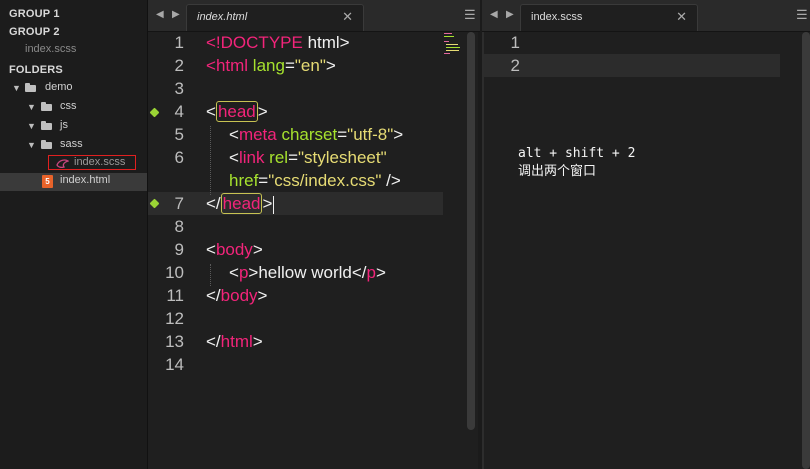 This screenshot has height=469, width=810. Describe the element at coordinates (222, 17) in the screenshot. I see `tab-label: index.html` at that location.